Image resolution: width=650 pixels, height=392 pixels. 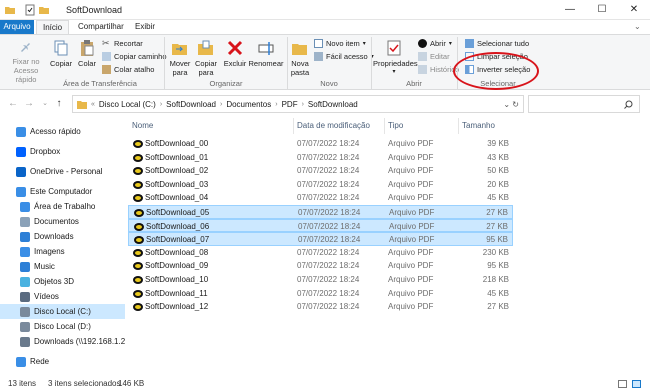 I want to click on file-name: SoftDownload_00, so click(x=177, y=143).